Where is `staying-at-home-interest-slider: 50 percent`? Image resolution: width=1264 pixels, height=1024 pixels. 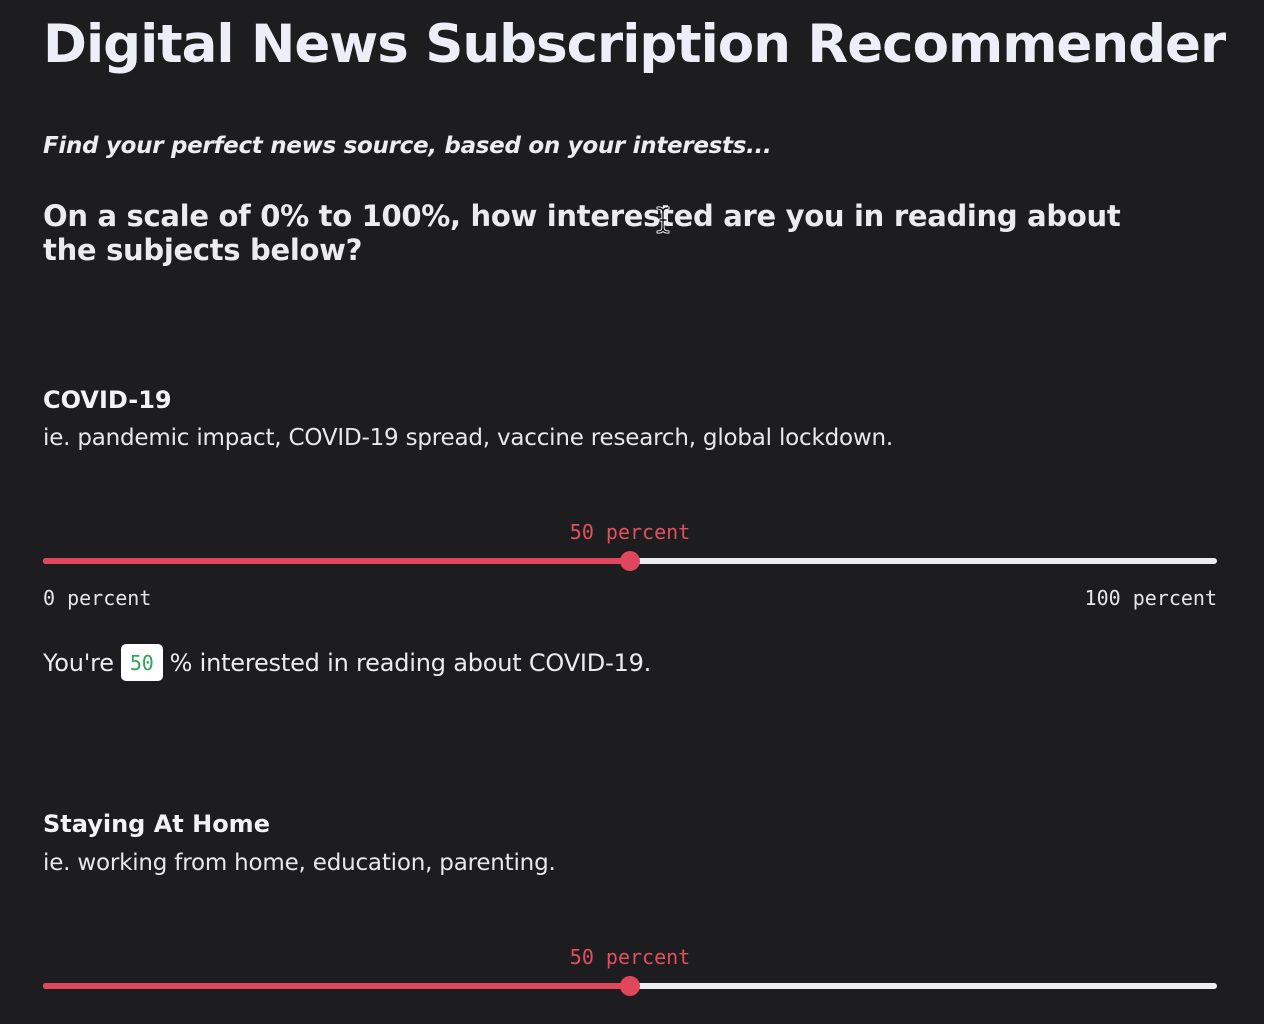 staying-at-home-interest-slider: 50 percent is located at coordinates (630, 984).